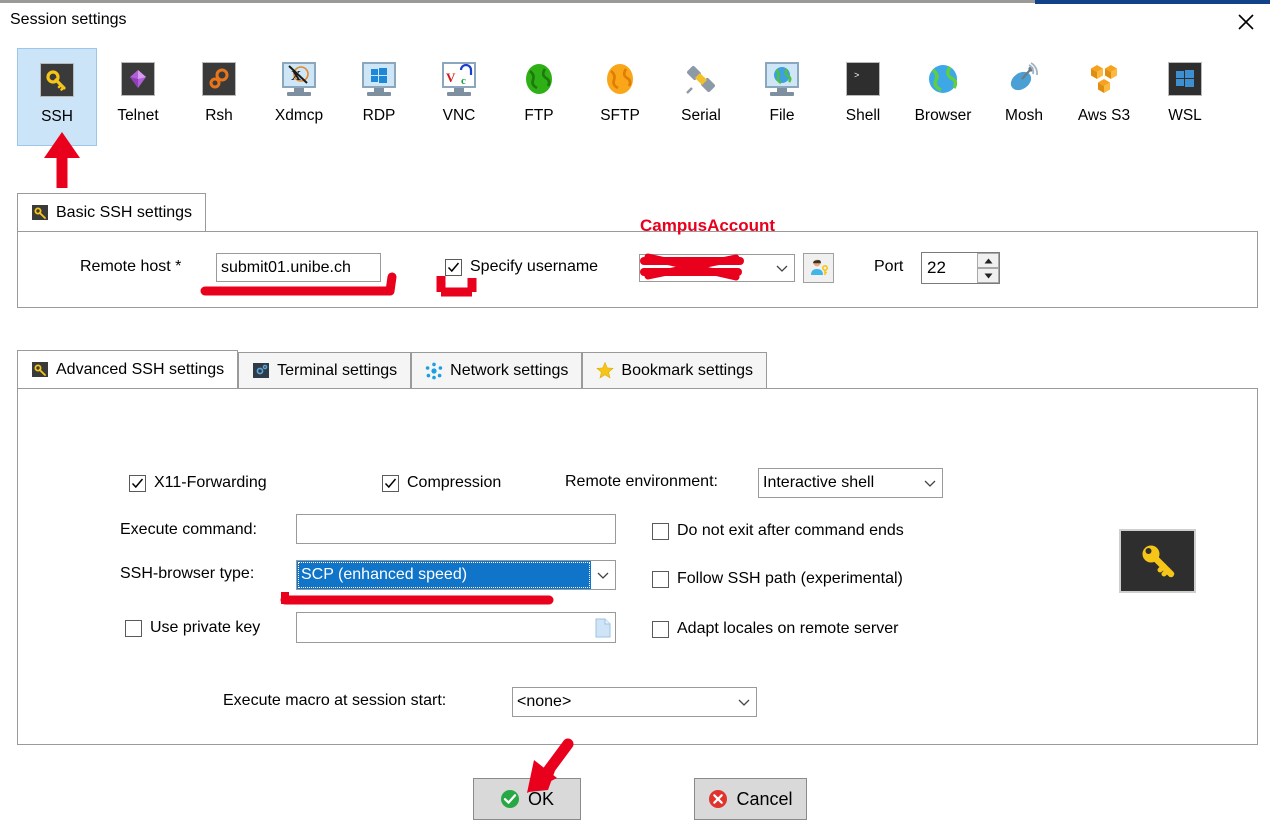  Describe the element at coordinates (819, 482) in the screenshot. I see `remote-environment-value: Interactive shell` at that location.